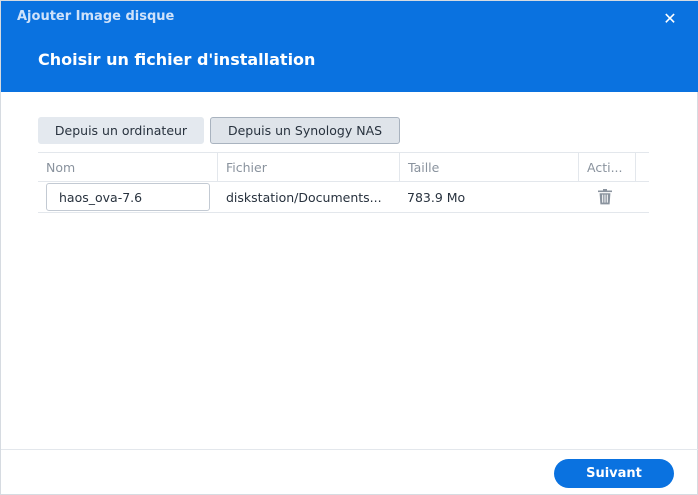 The height and width of the screenshot is (495, 698). What do you see at coordinates (436, 197) in the screenshot?
I see `file-size: 783.9 Mo` at bounding box center [436, 197].